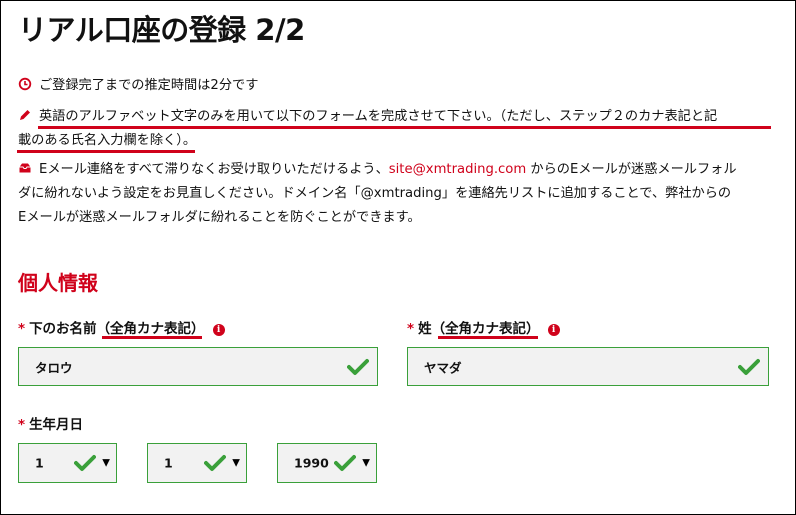  I want to click on last-name-value: ヤマダ, so click(443, 367).